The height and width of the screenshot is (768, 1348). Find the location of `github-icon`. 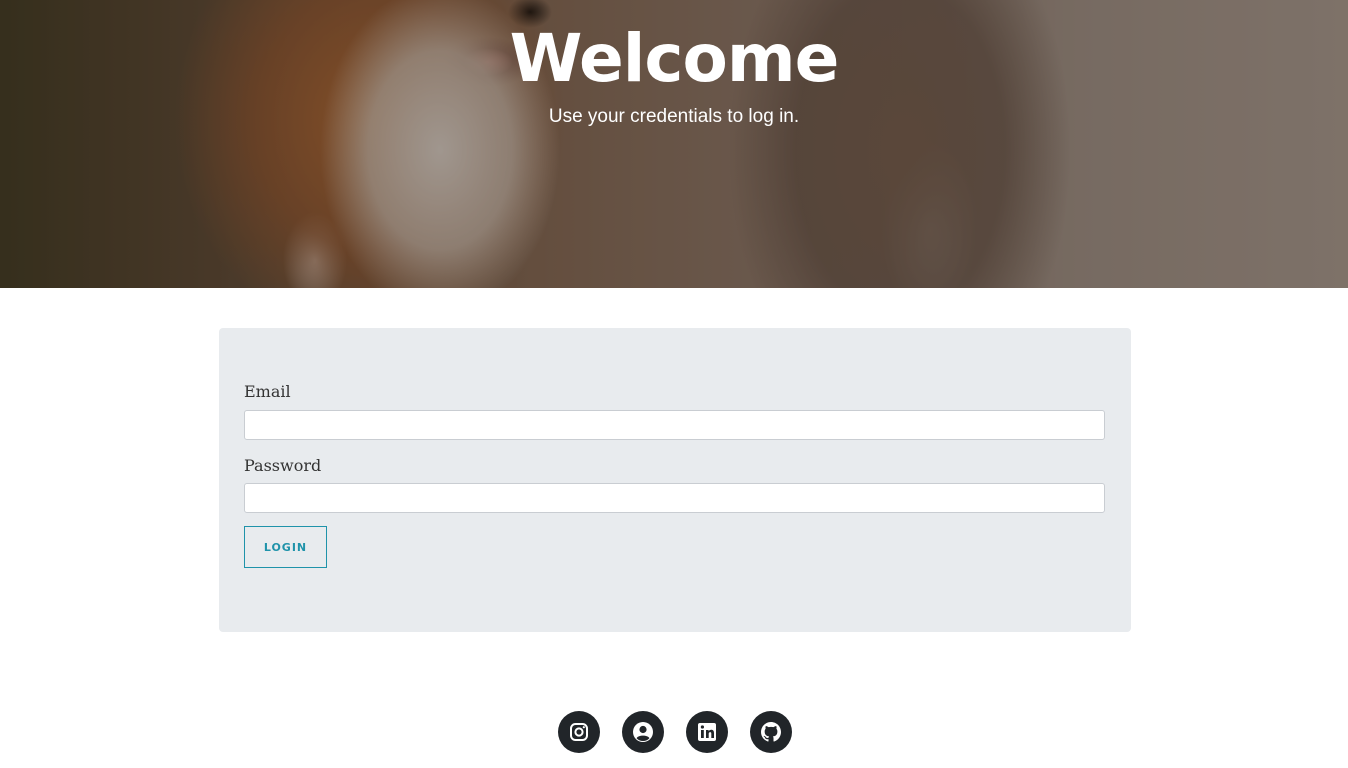

github-icon is located at coordinates (771, 732).